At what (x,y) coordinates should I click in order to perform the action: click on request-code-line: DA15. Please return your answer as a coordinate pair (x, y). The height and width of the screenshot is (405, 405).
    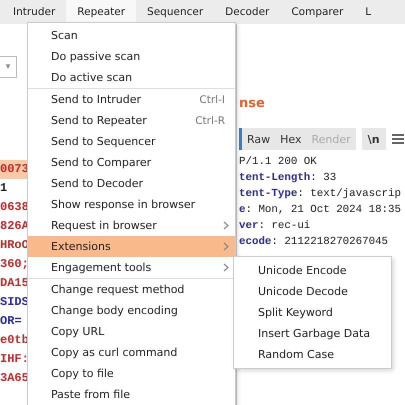
    Looking at the image, I should click on (15, 283).